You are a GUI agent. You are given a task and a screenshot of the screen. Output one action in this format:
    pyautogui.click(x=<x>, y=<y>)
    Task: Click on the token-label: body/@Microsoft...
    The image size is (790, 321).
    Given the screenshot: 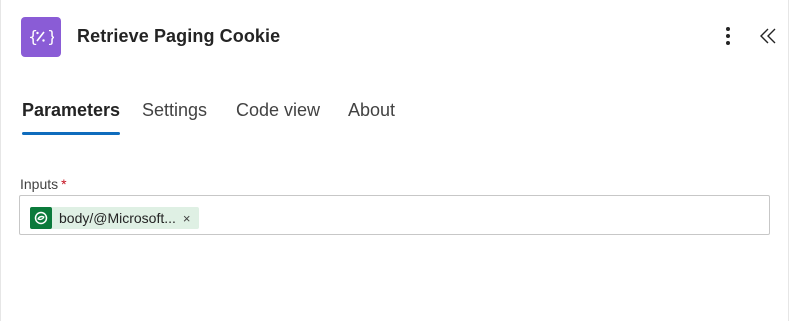 What is the action you would take?
    pyautogui.click(x=117, y=218)
    